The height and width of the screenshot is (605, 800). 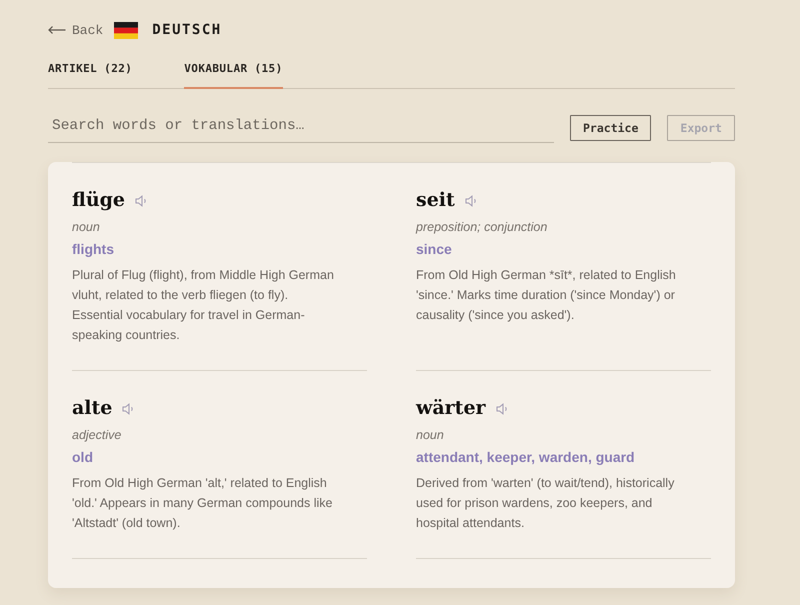 What do you see at coordinates (203, 503) in the screenshot?
I see `etymology-text: From Old High German 'alt,' related to English 'old.' Appears in many German compounds like 'Altstadt' (old town).` at bounding box center [203, 503].